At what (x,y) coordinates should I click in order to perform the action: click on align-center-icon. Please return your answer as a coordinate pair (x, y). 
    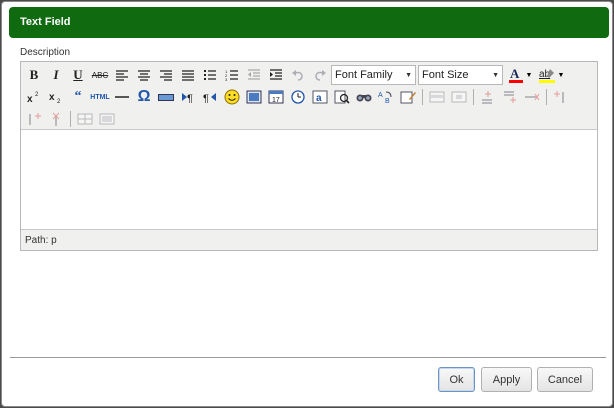
    Looking at the image, I should click on (144, 75).